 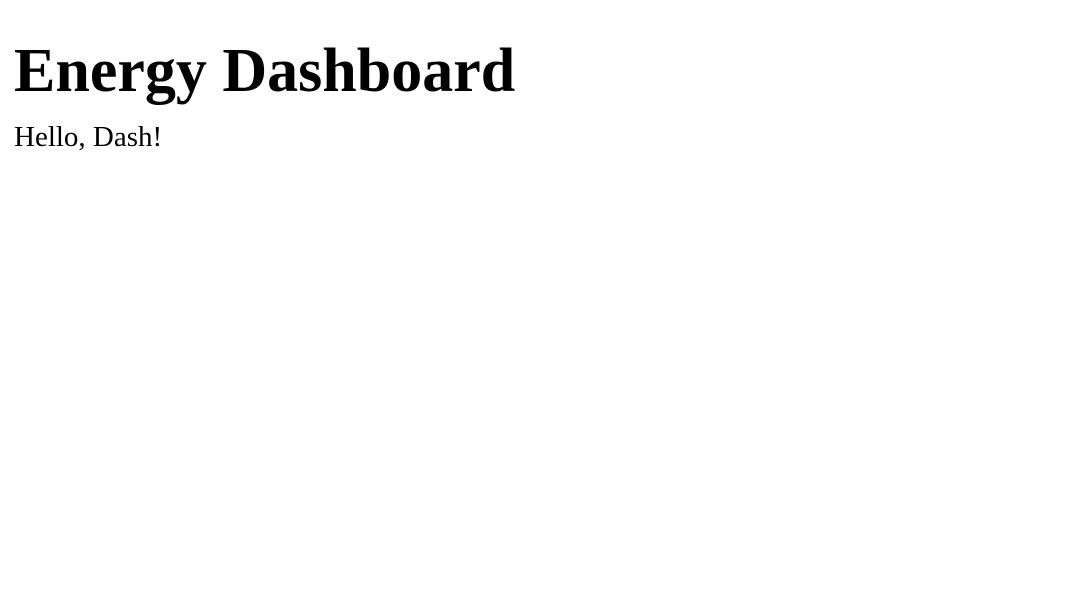 I want to click on greeting-text: Hello, Dash!, so click(x=88, y=137).